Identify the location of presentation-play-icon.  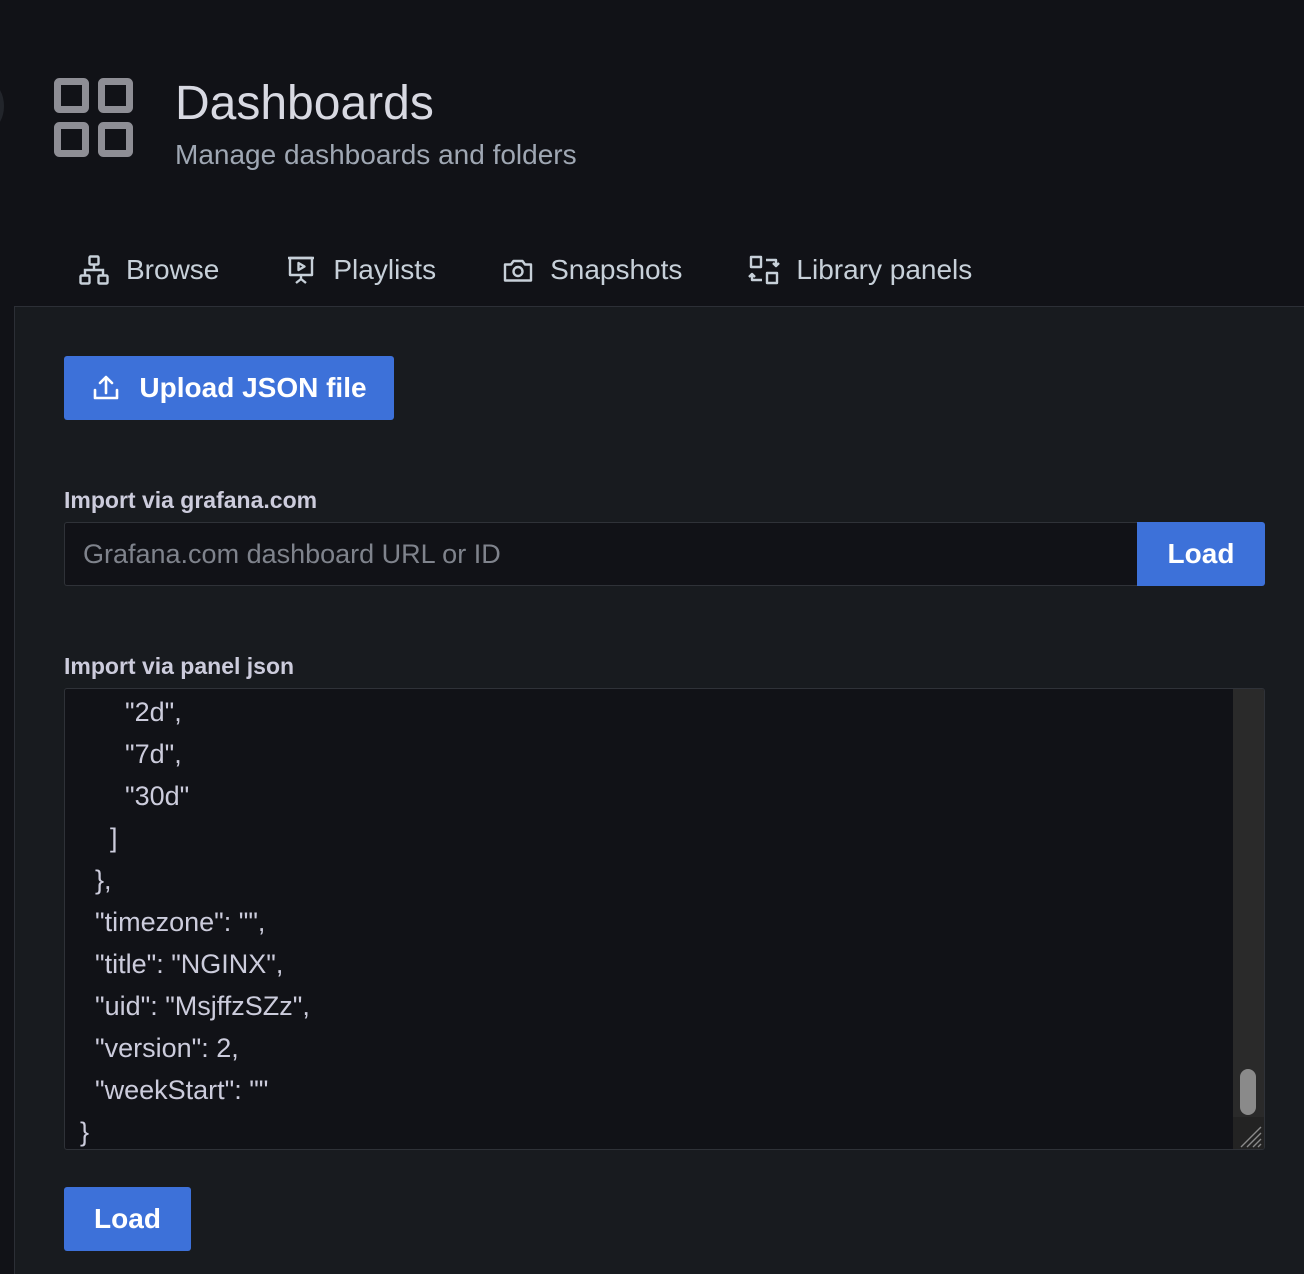
(301, 270).